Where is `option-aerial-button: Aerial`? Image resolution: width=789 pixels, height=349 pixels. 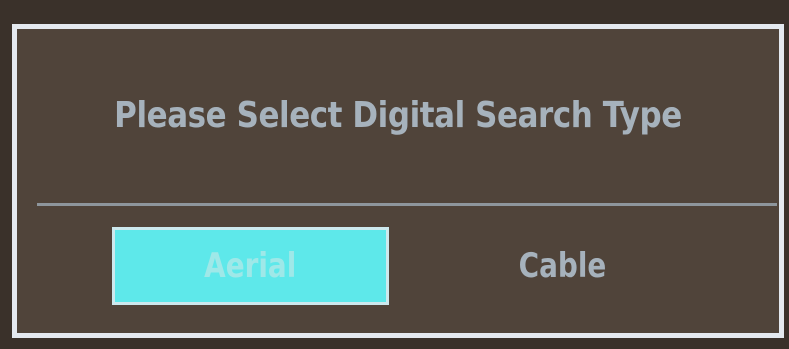
option-aerial-button: Aerial is located at coordinates (250, 266).